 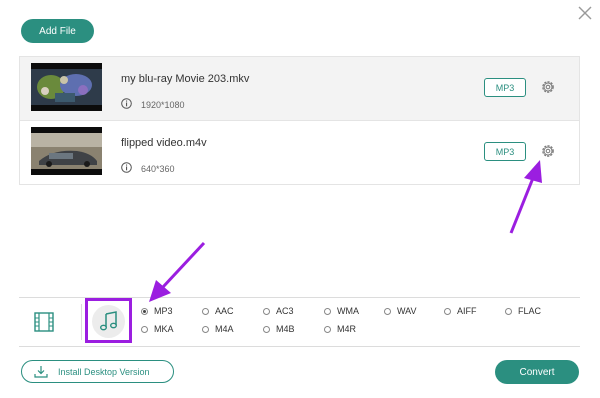 I want to click on download-icon, so click(x=41, y=371).